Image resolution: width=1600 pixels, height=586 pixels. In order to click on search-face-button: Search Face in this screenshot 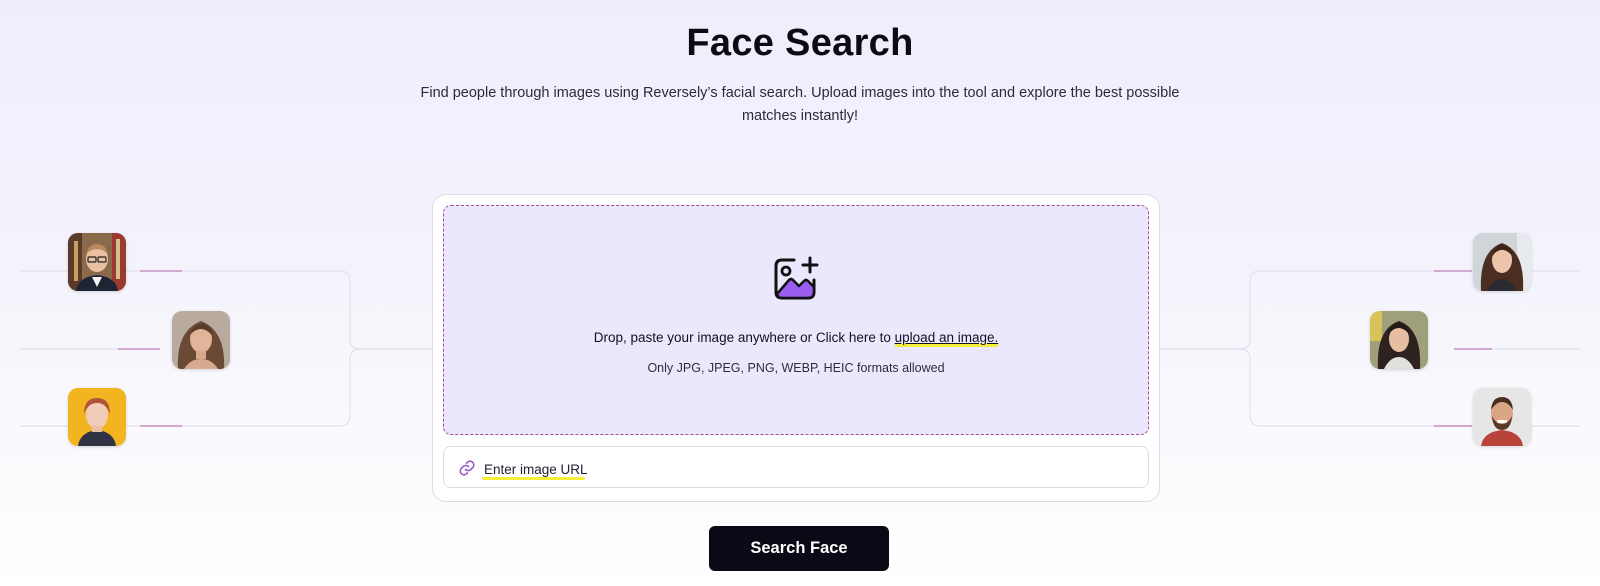, I will do `click(799, 548)`.